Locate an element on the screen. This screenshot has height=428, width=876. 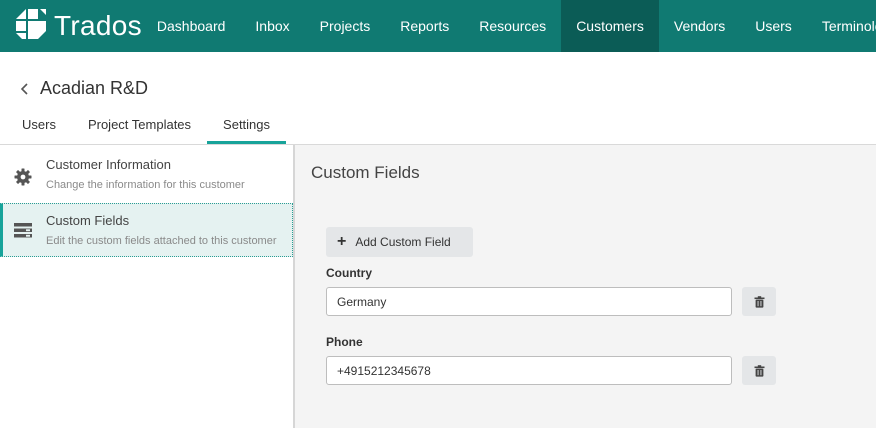
tab-project-templates: Project Templates is located at coordinates (139, 128).